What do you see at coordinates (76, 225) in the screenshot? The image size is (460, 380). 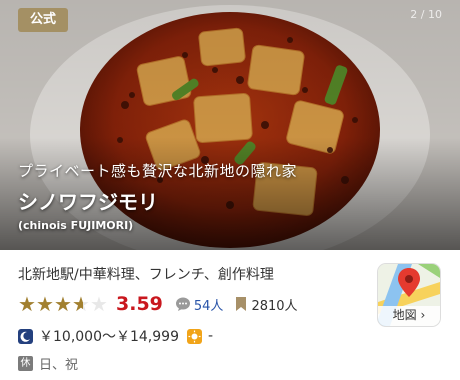 I see `restaurant-subname: (chinois FUJIMORI)` at bounding box center [76, 225].